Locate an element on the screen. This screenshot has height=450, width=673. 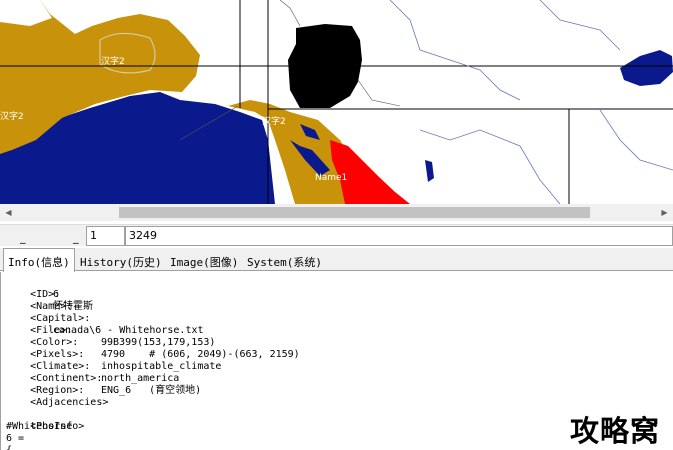
info-line-id: <ID>: 6 is located at coordinates (33, 288).